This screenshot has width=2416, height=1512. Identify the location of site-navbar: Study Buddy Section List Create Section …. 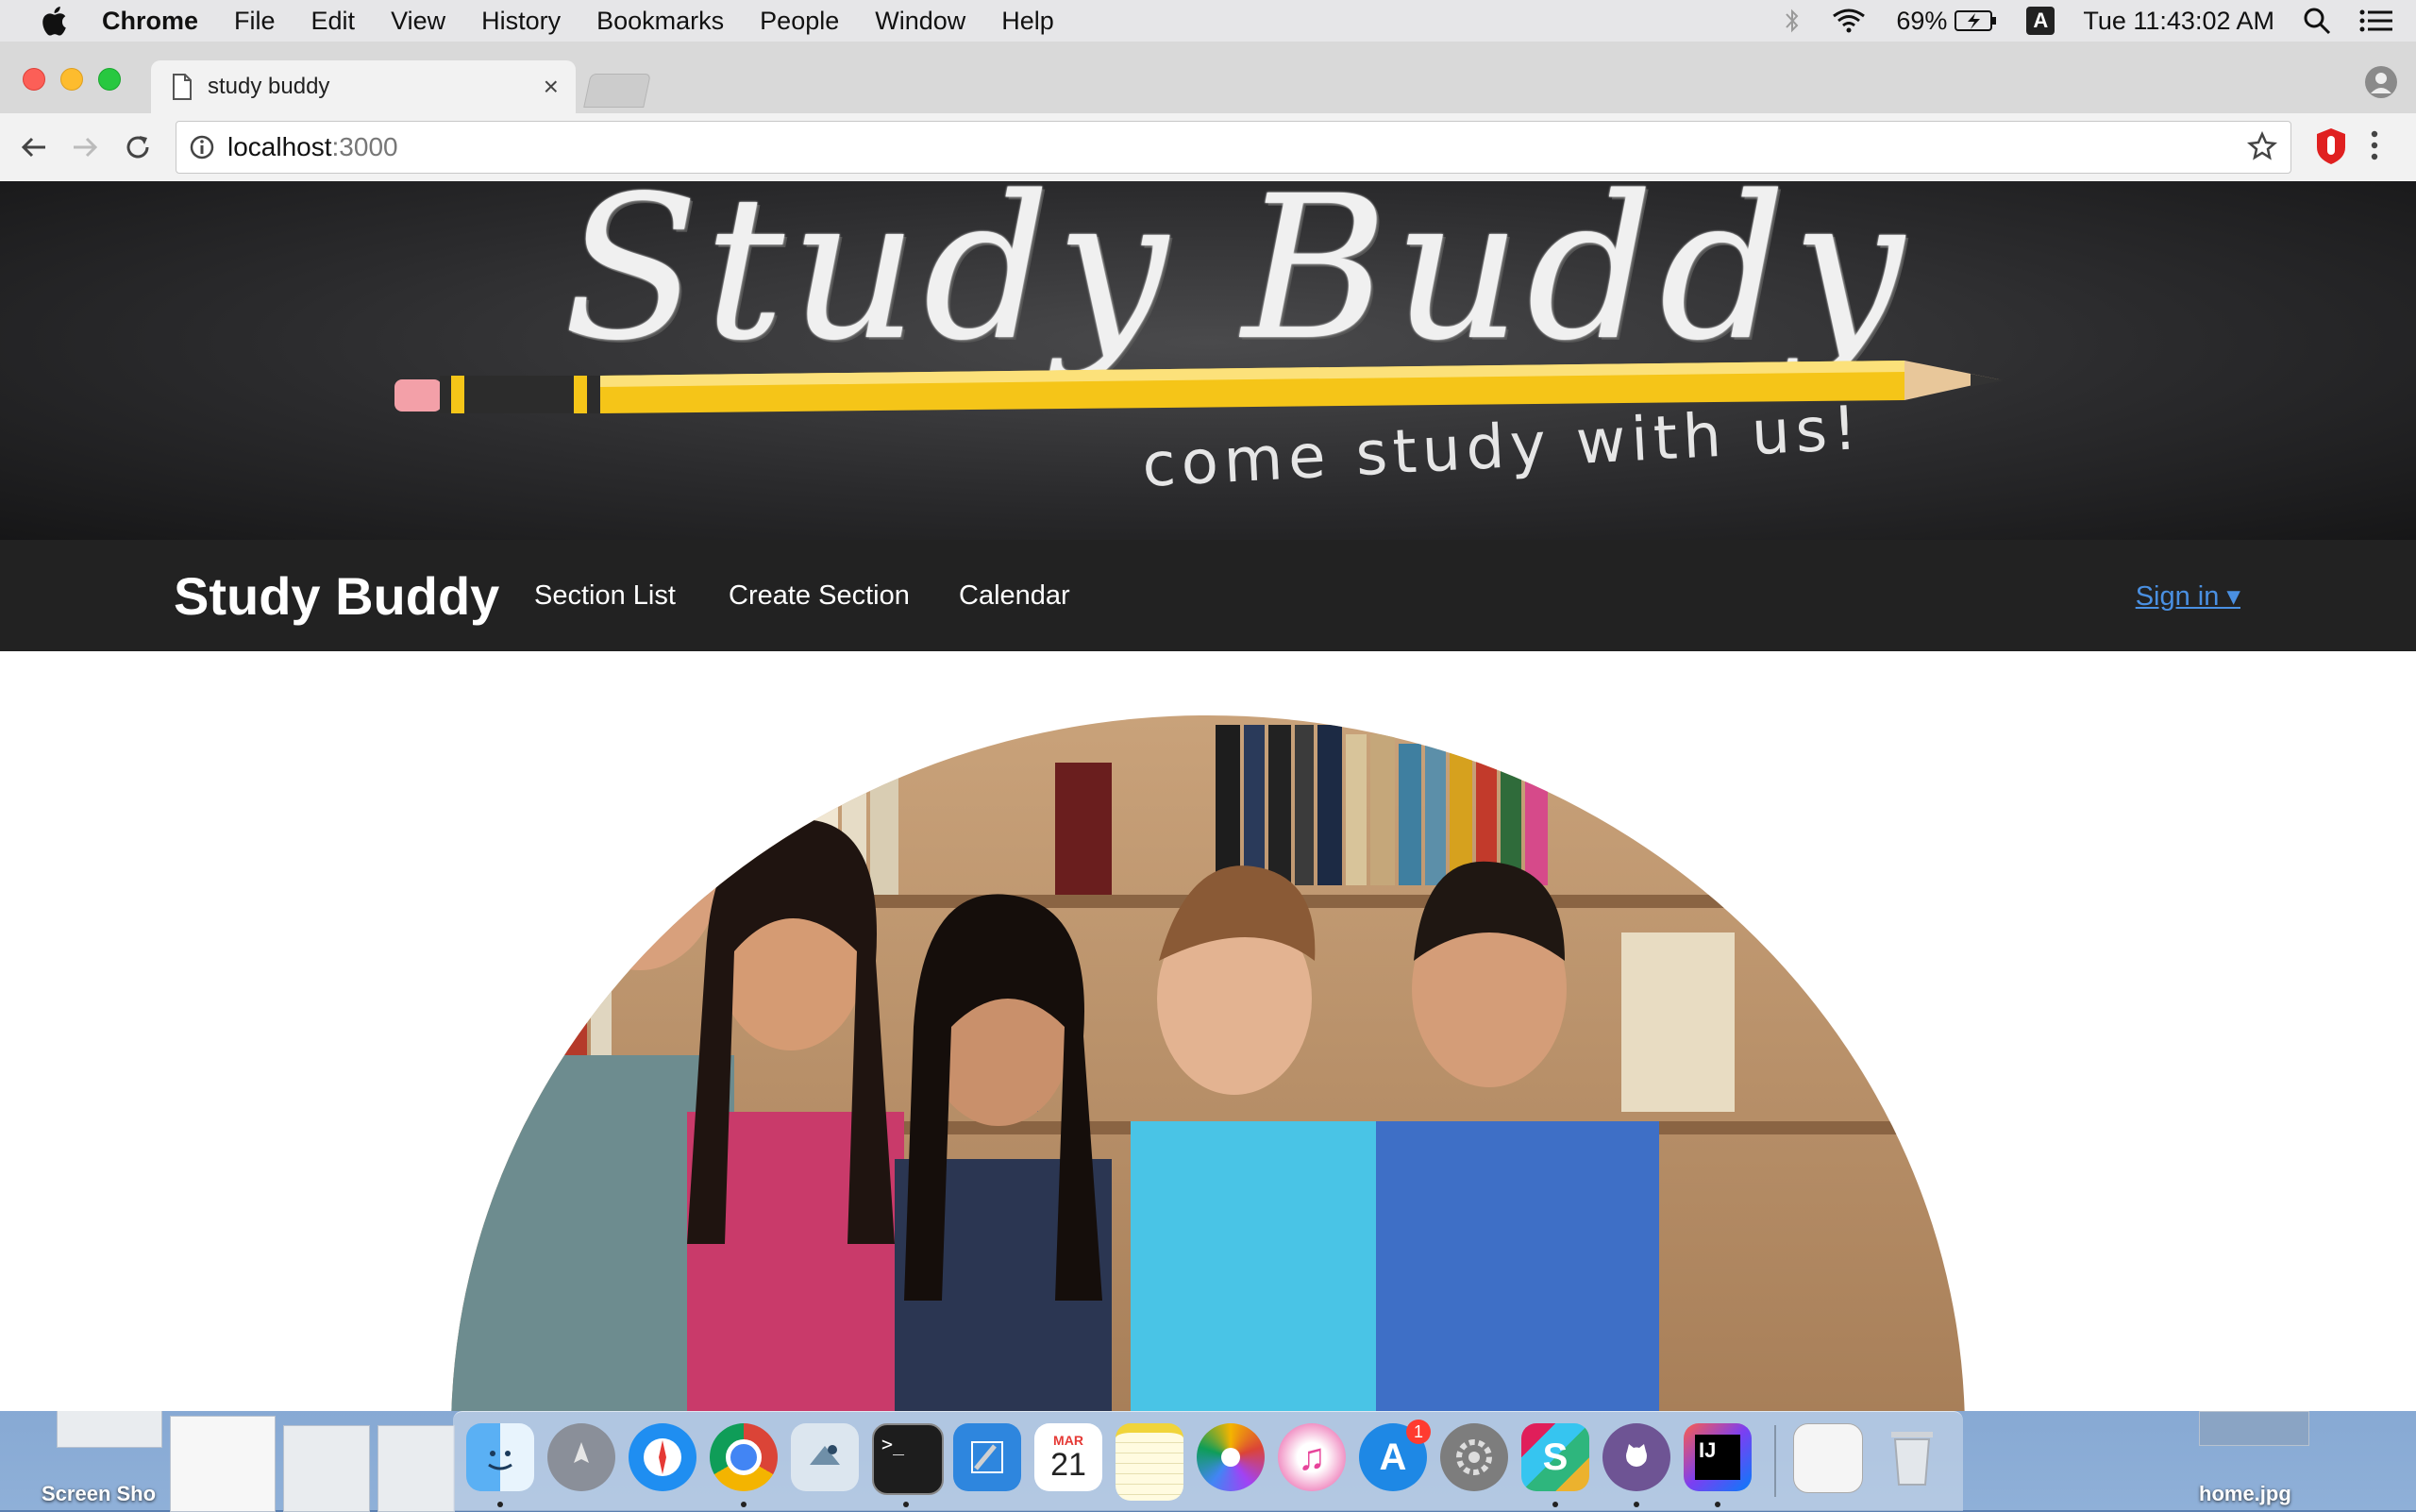
(1208, 595).